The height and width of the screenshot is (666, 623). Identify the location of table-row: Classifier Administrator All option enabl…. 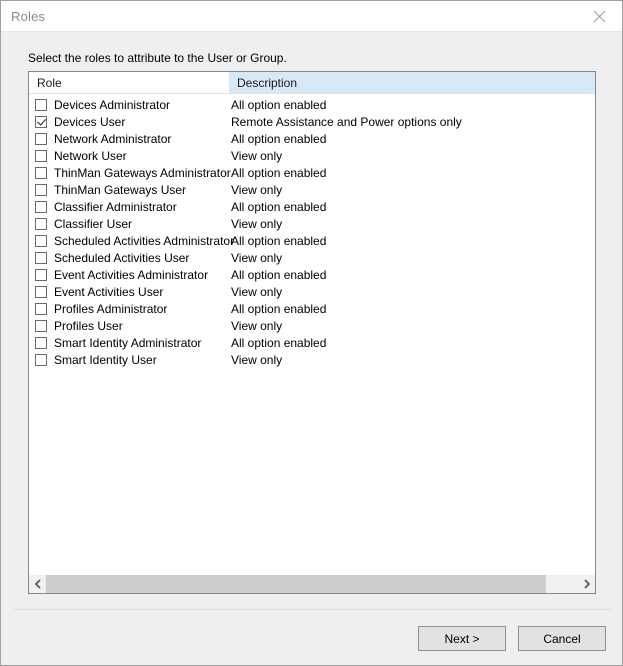
(312, 206).